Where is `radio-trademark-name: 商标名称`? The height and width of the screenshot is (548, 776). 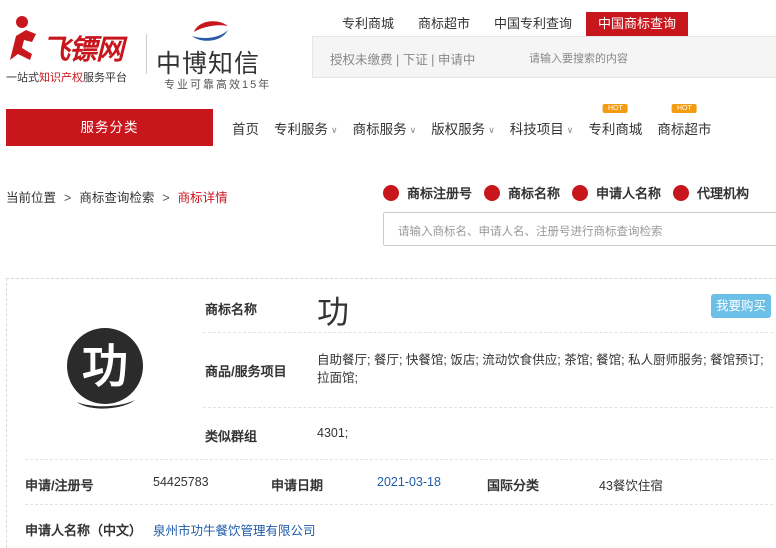 radio-trademark-name: 商标名称 is located at coordinates (522, 192).